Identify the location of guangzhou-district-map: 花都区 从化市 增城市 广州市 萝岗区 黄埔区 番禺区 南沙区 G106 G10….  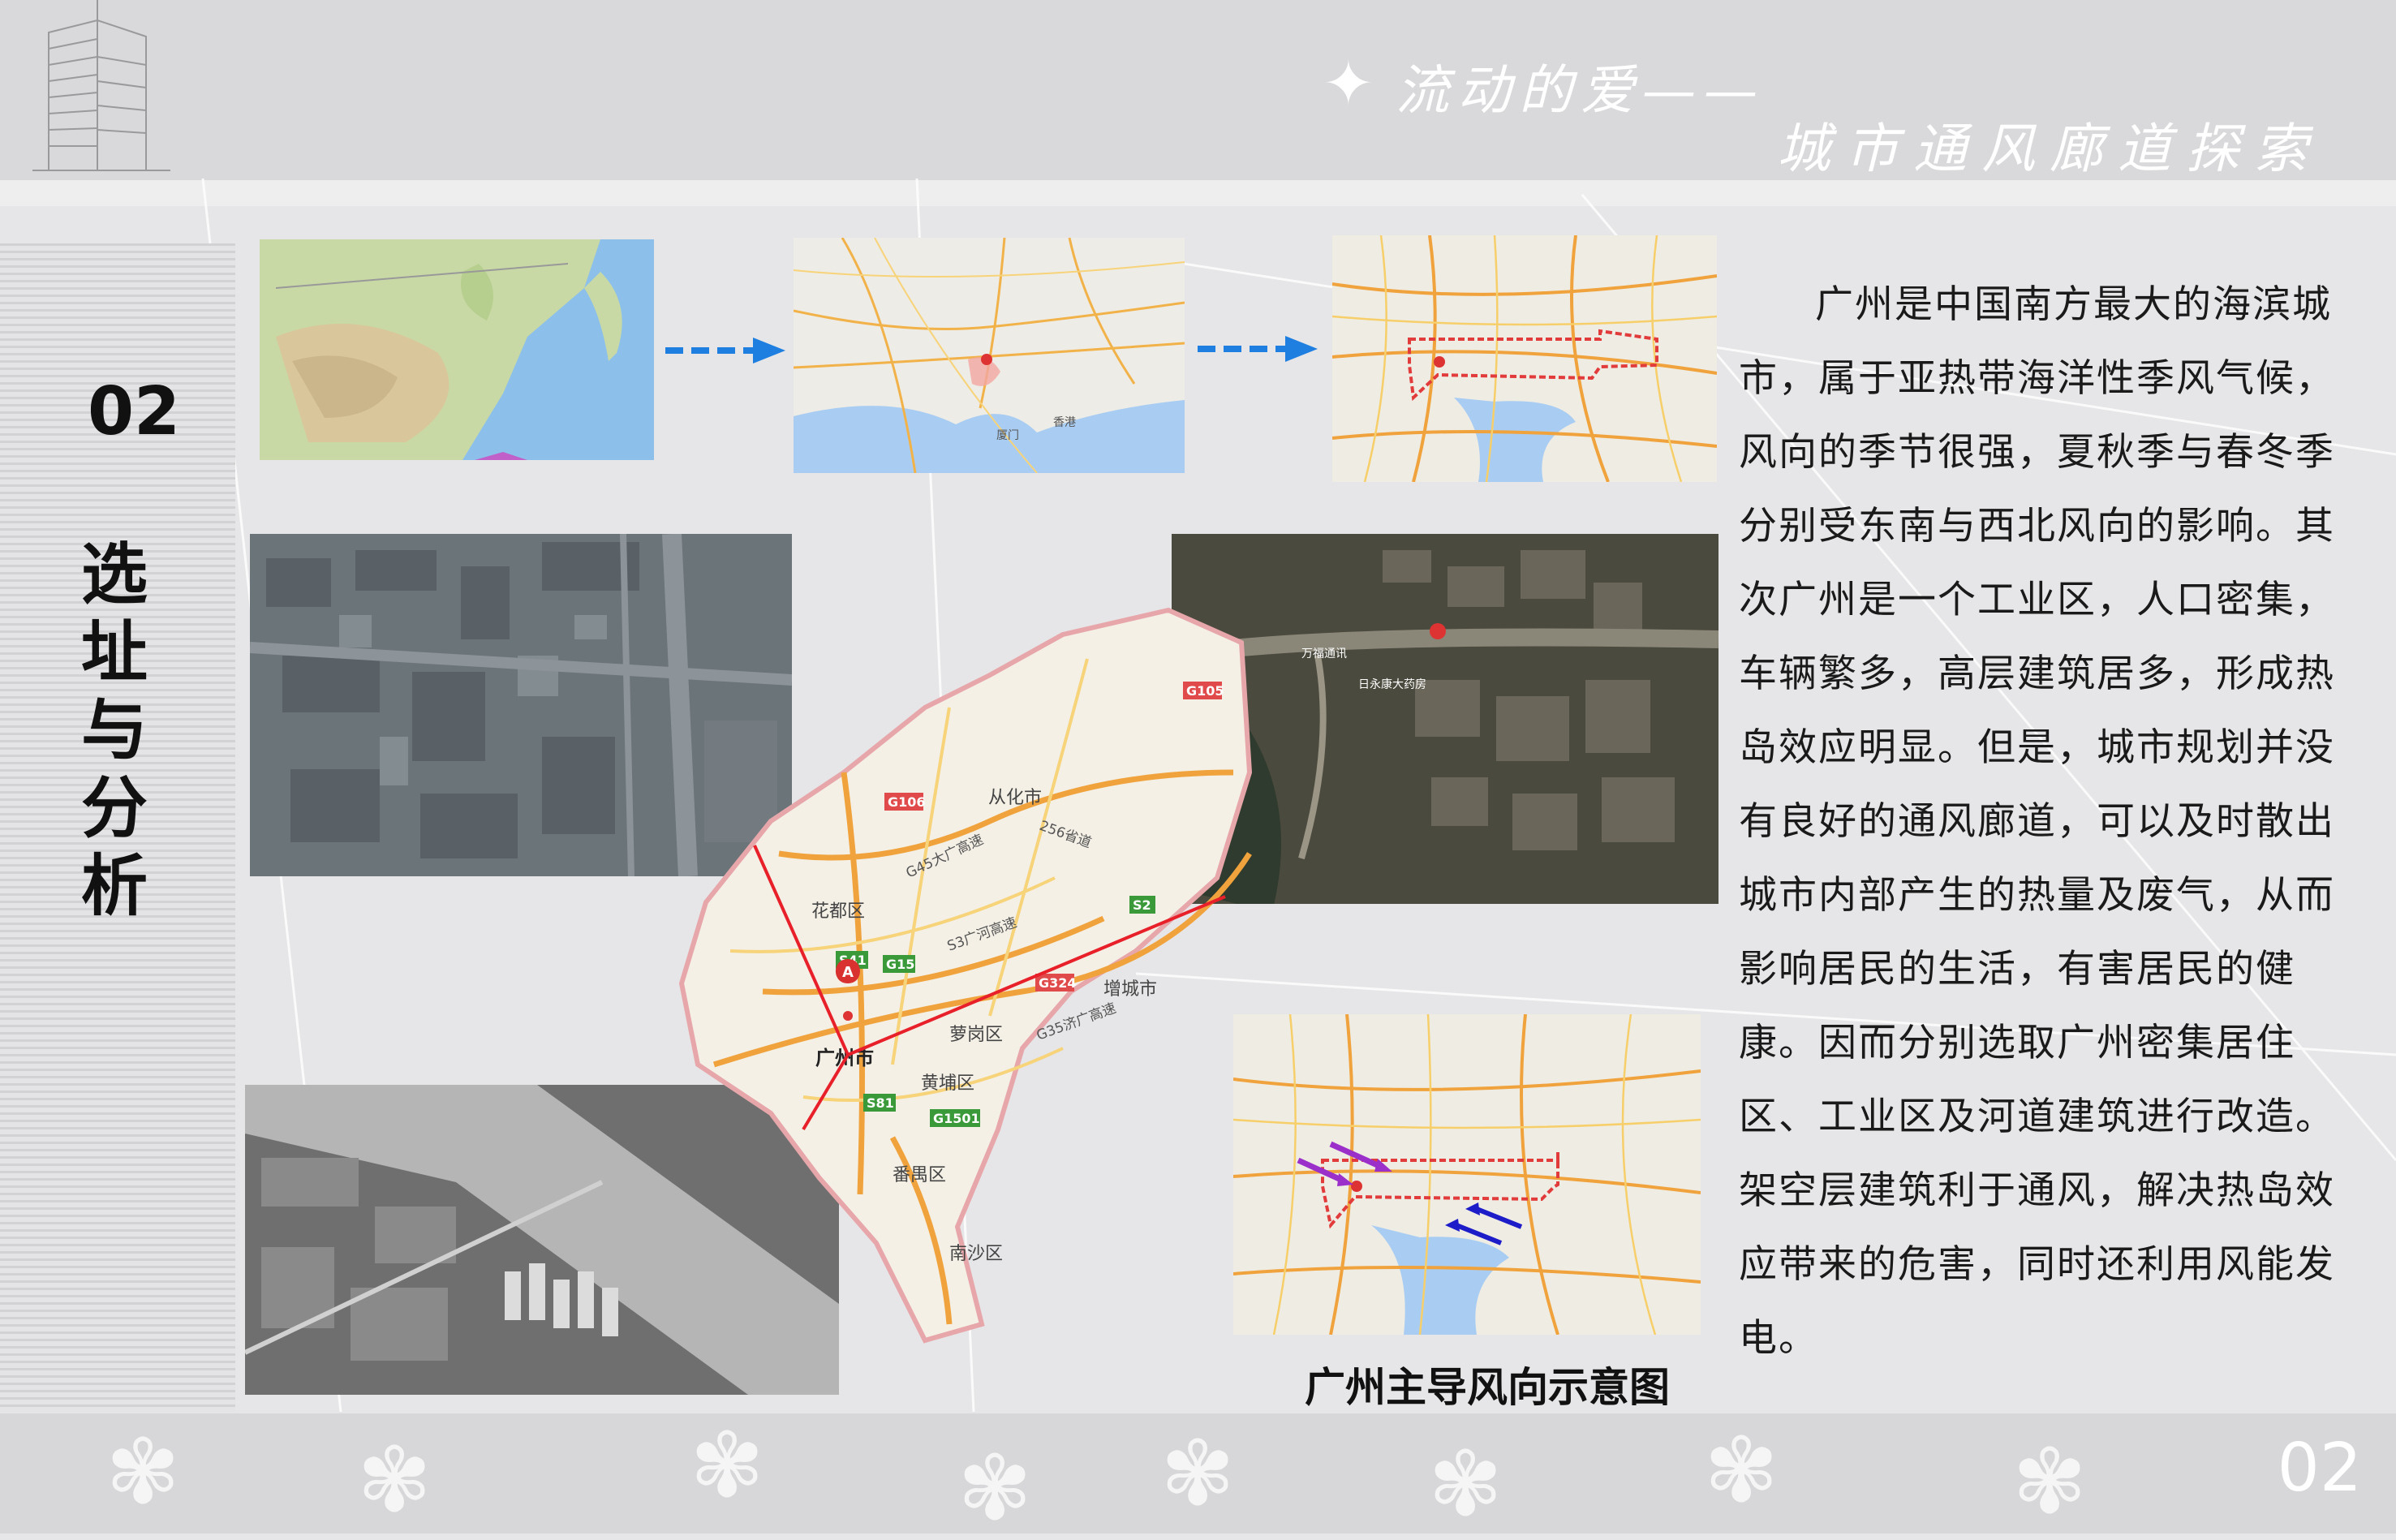
(966, 975).